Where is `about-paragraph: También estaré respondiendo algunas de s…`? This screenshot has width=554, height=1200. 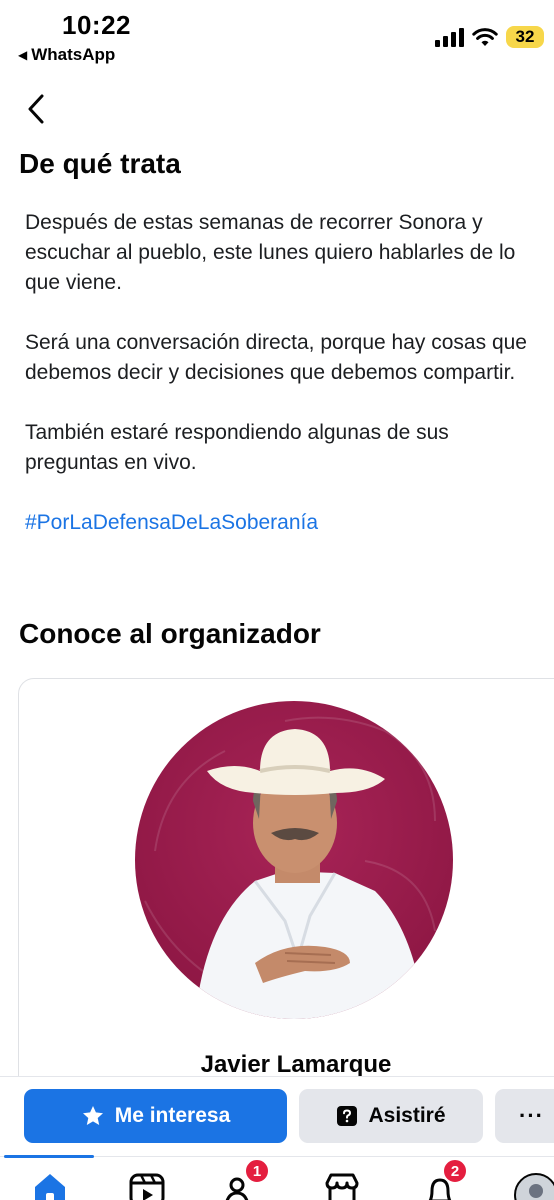
about-paragraph: También estaré respondiendo algunas de s… is located at coordinates (237, 447).